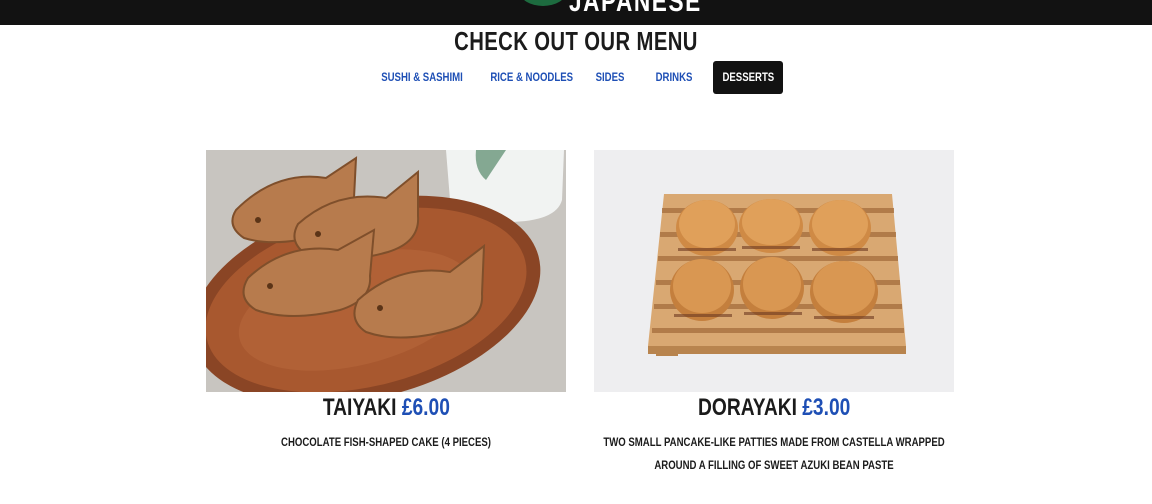 The height and width of the screenshot is (504, 1152). I want to click on top-header-bar: JAPANESE, so click(576, 12).